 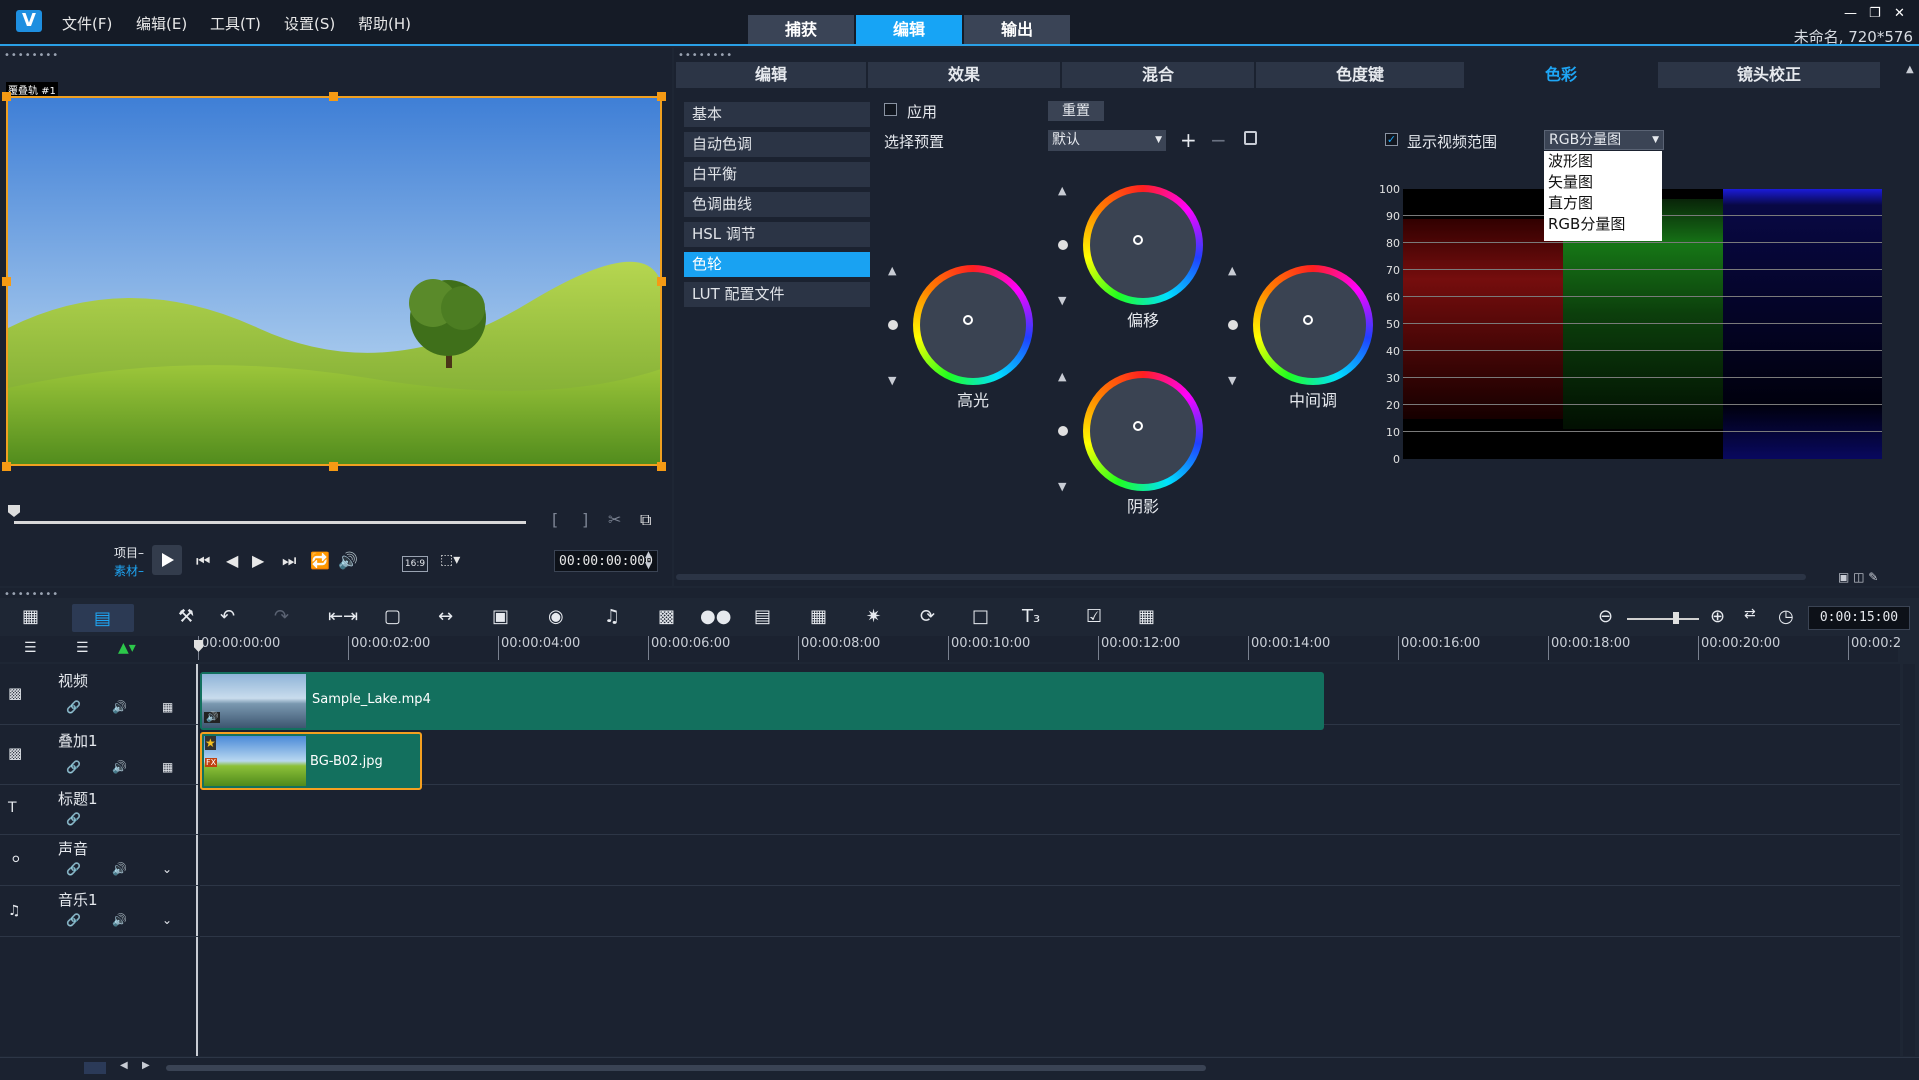 I want to click on menu-file: 文件(F), so click(x=87, y=23).